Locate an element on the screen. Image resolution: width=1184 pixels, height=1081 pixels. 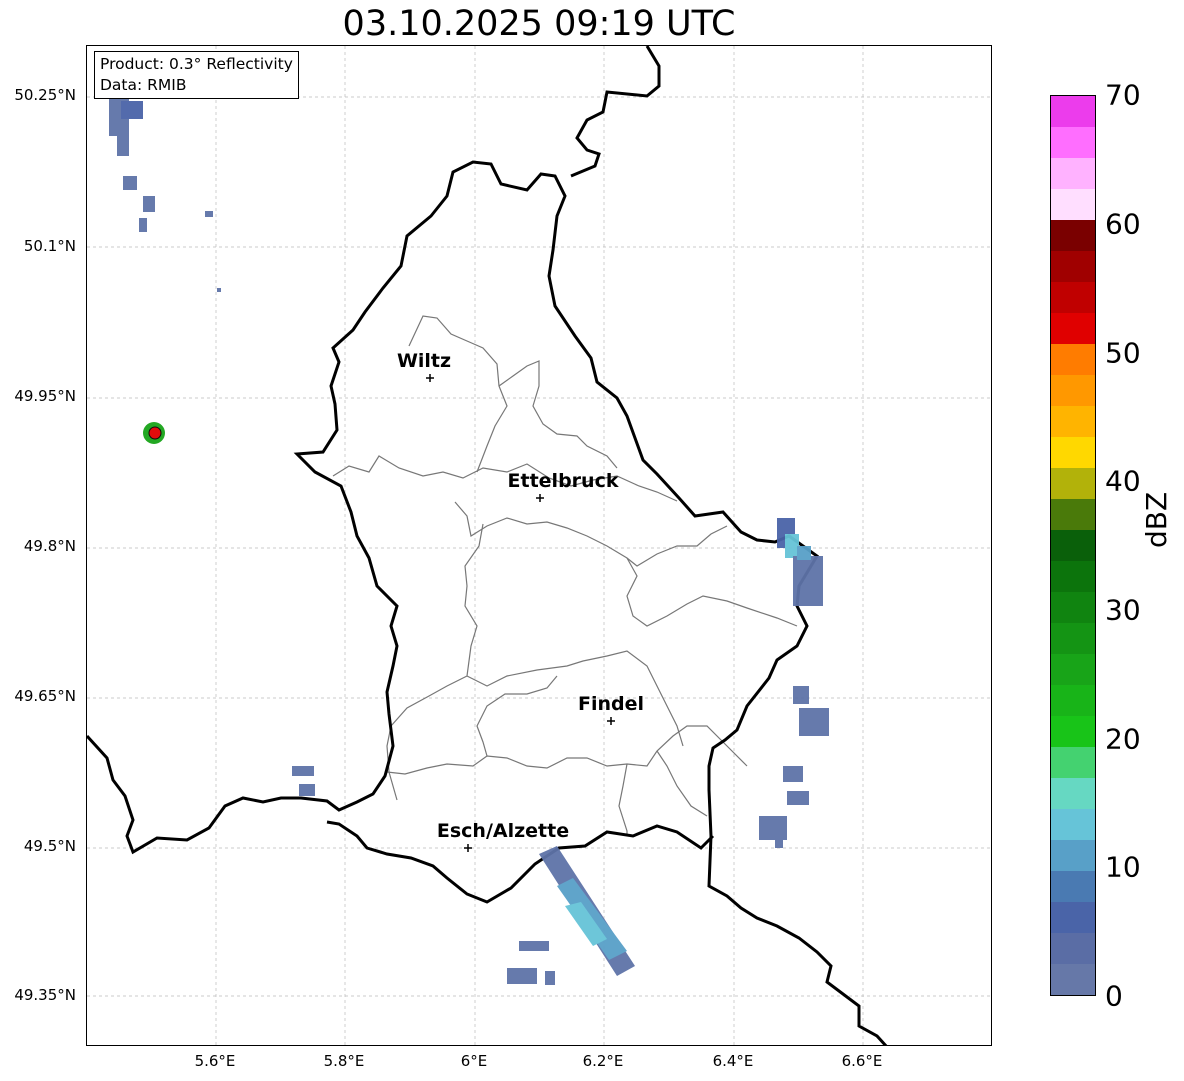
info-product: Product: 0.3° Reflectivity is located at coordinates (196, 64).